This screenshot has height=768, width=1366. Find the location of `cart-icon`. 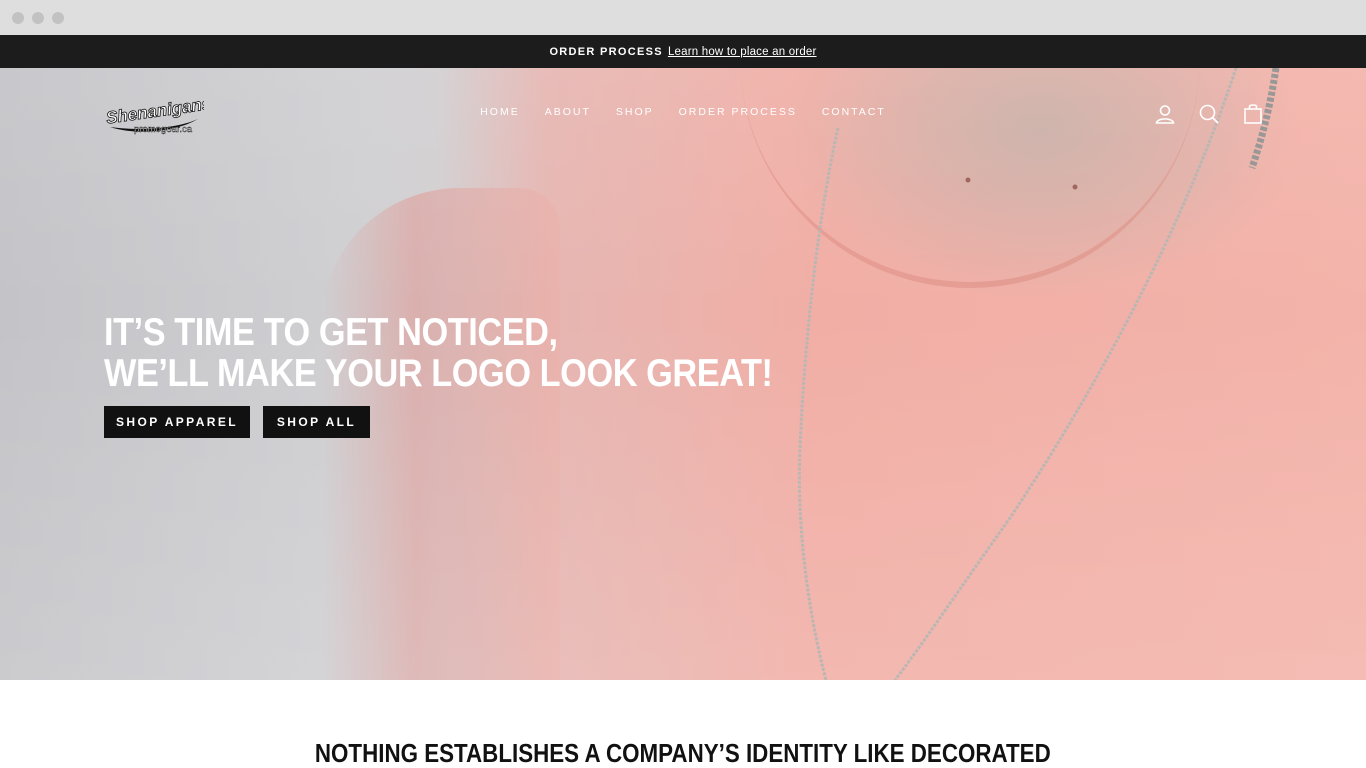

cart-icon is located at coordinates (1253, 114).